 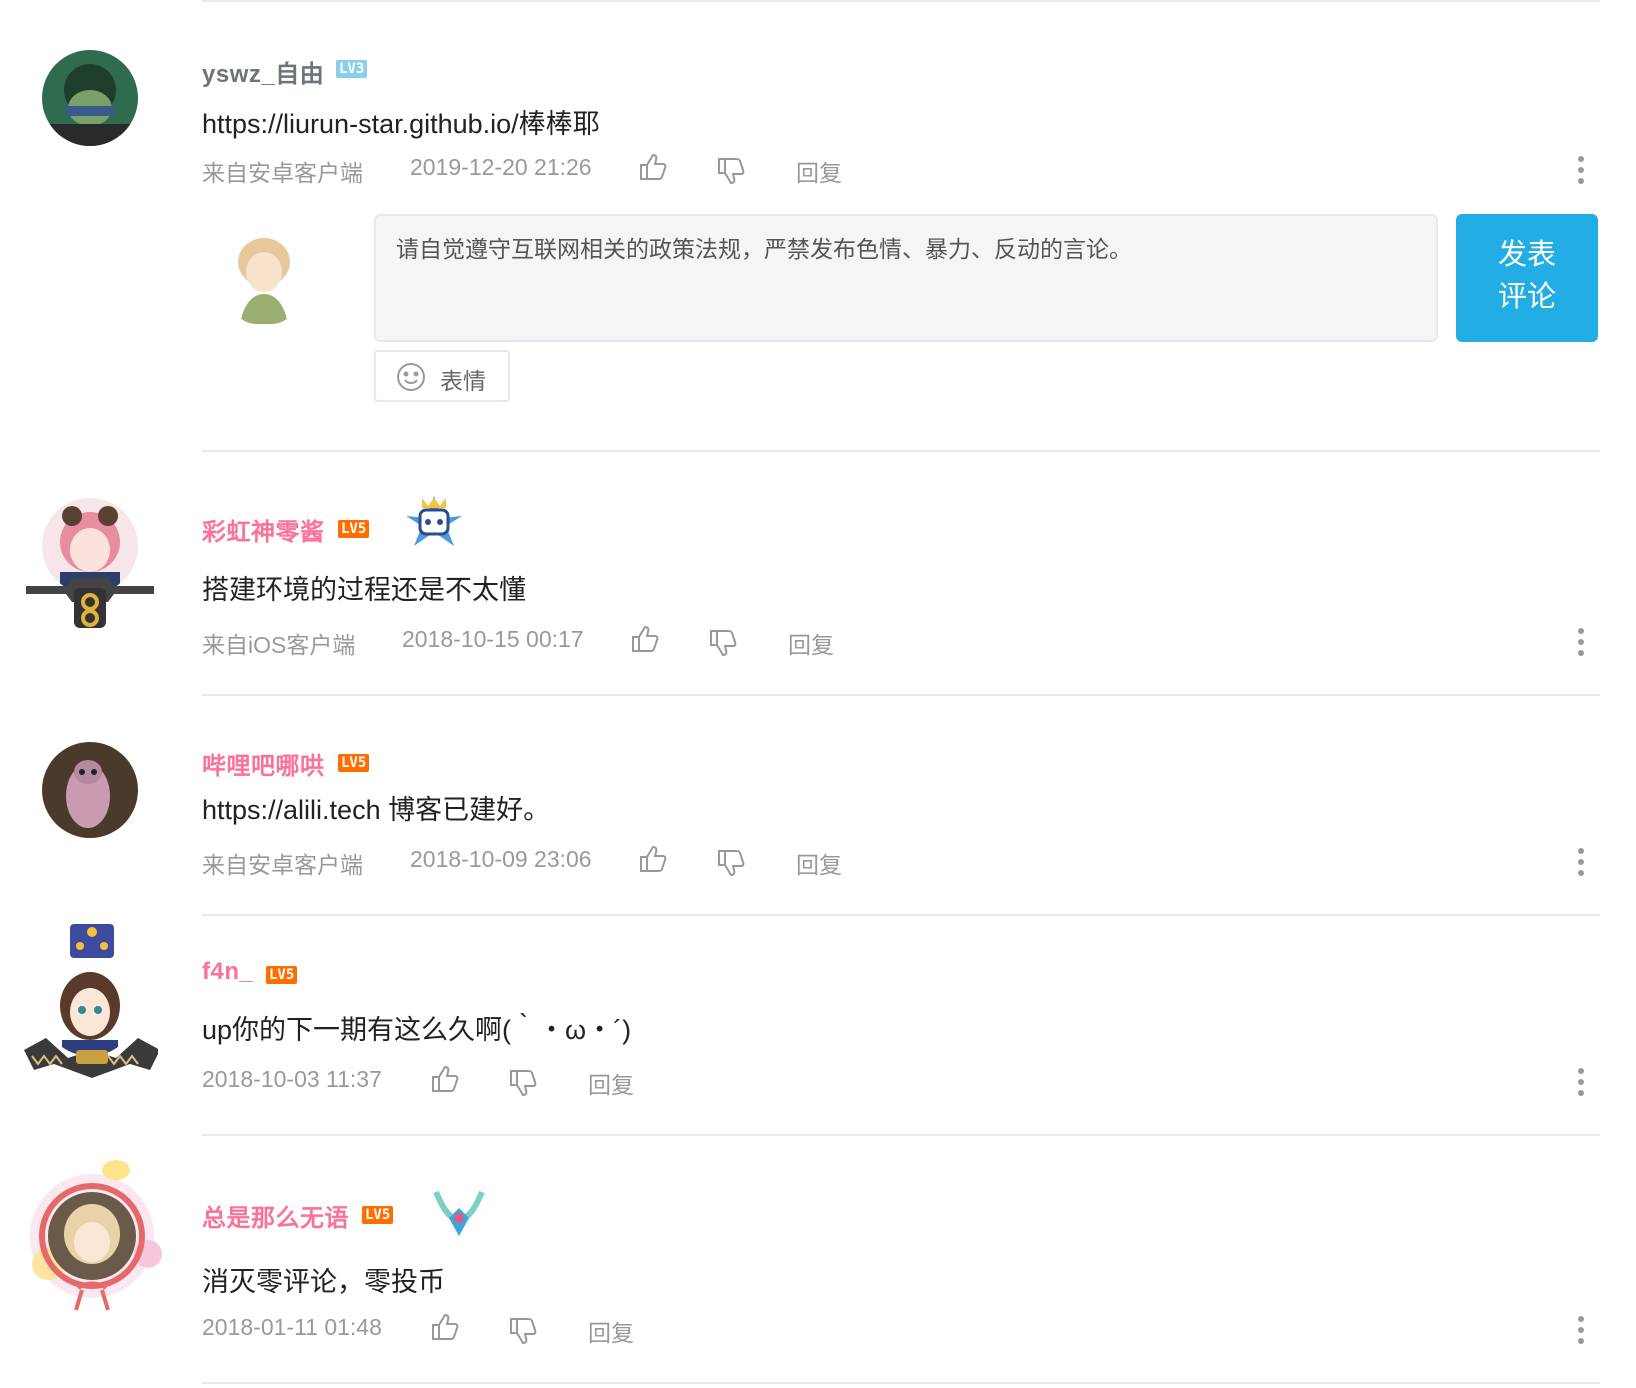 What do you see at coordinates (1526, 297) in the screenshot?
I see `submit-label-line2: 评论` at bounding box center [1526, 297].